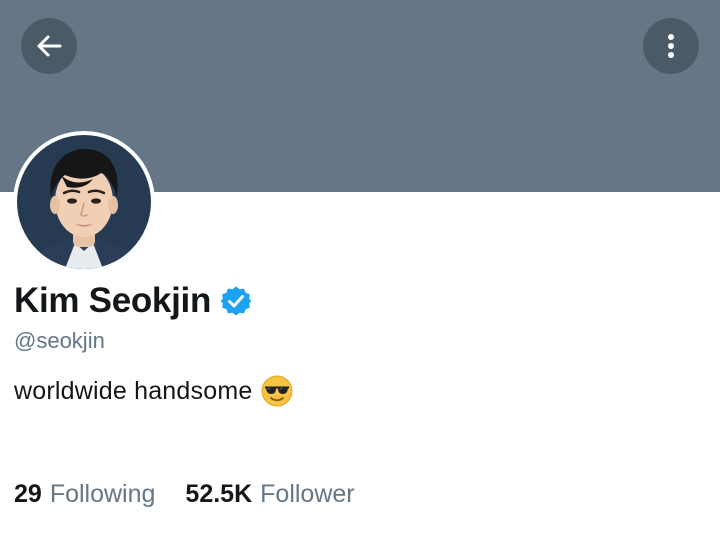 The height and width of the screenshot is (536, 720). I want to click on followers-stat: 52.5K Follower, so click(269, 494).